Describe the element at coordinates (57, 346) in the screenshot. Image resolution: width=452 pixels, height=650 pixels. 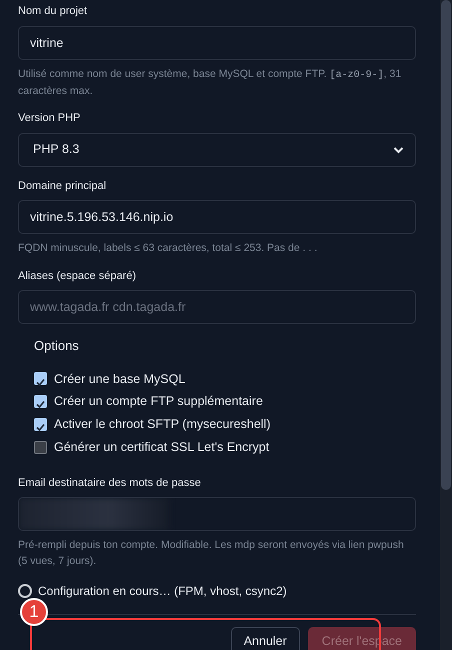
I see `options-heading: Options` at that location.